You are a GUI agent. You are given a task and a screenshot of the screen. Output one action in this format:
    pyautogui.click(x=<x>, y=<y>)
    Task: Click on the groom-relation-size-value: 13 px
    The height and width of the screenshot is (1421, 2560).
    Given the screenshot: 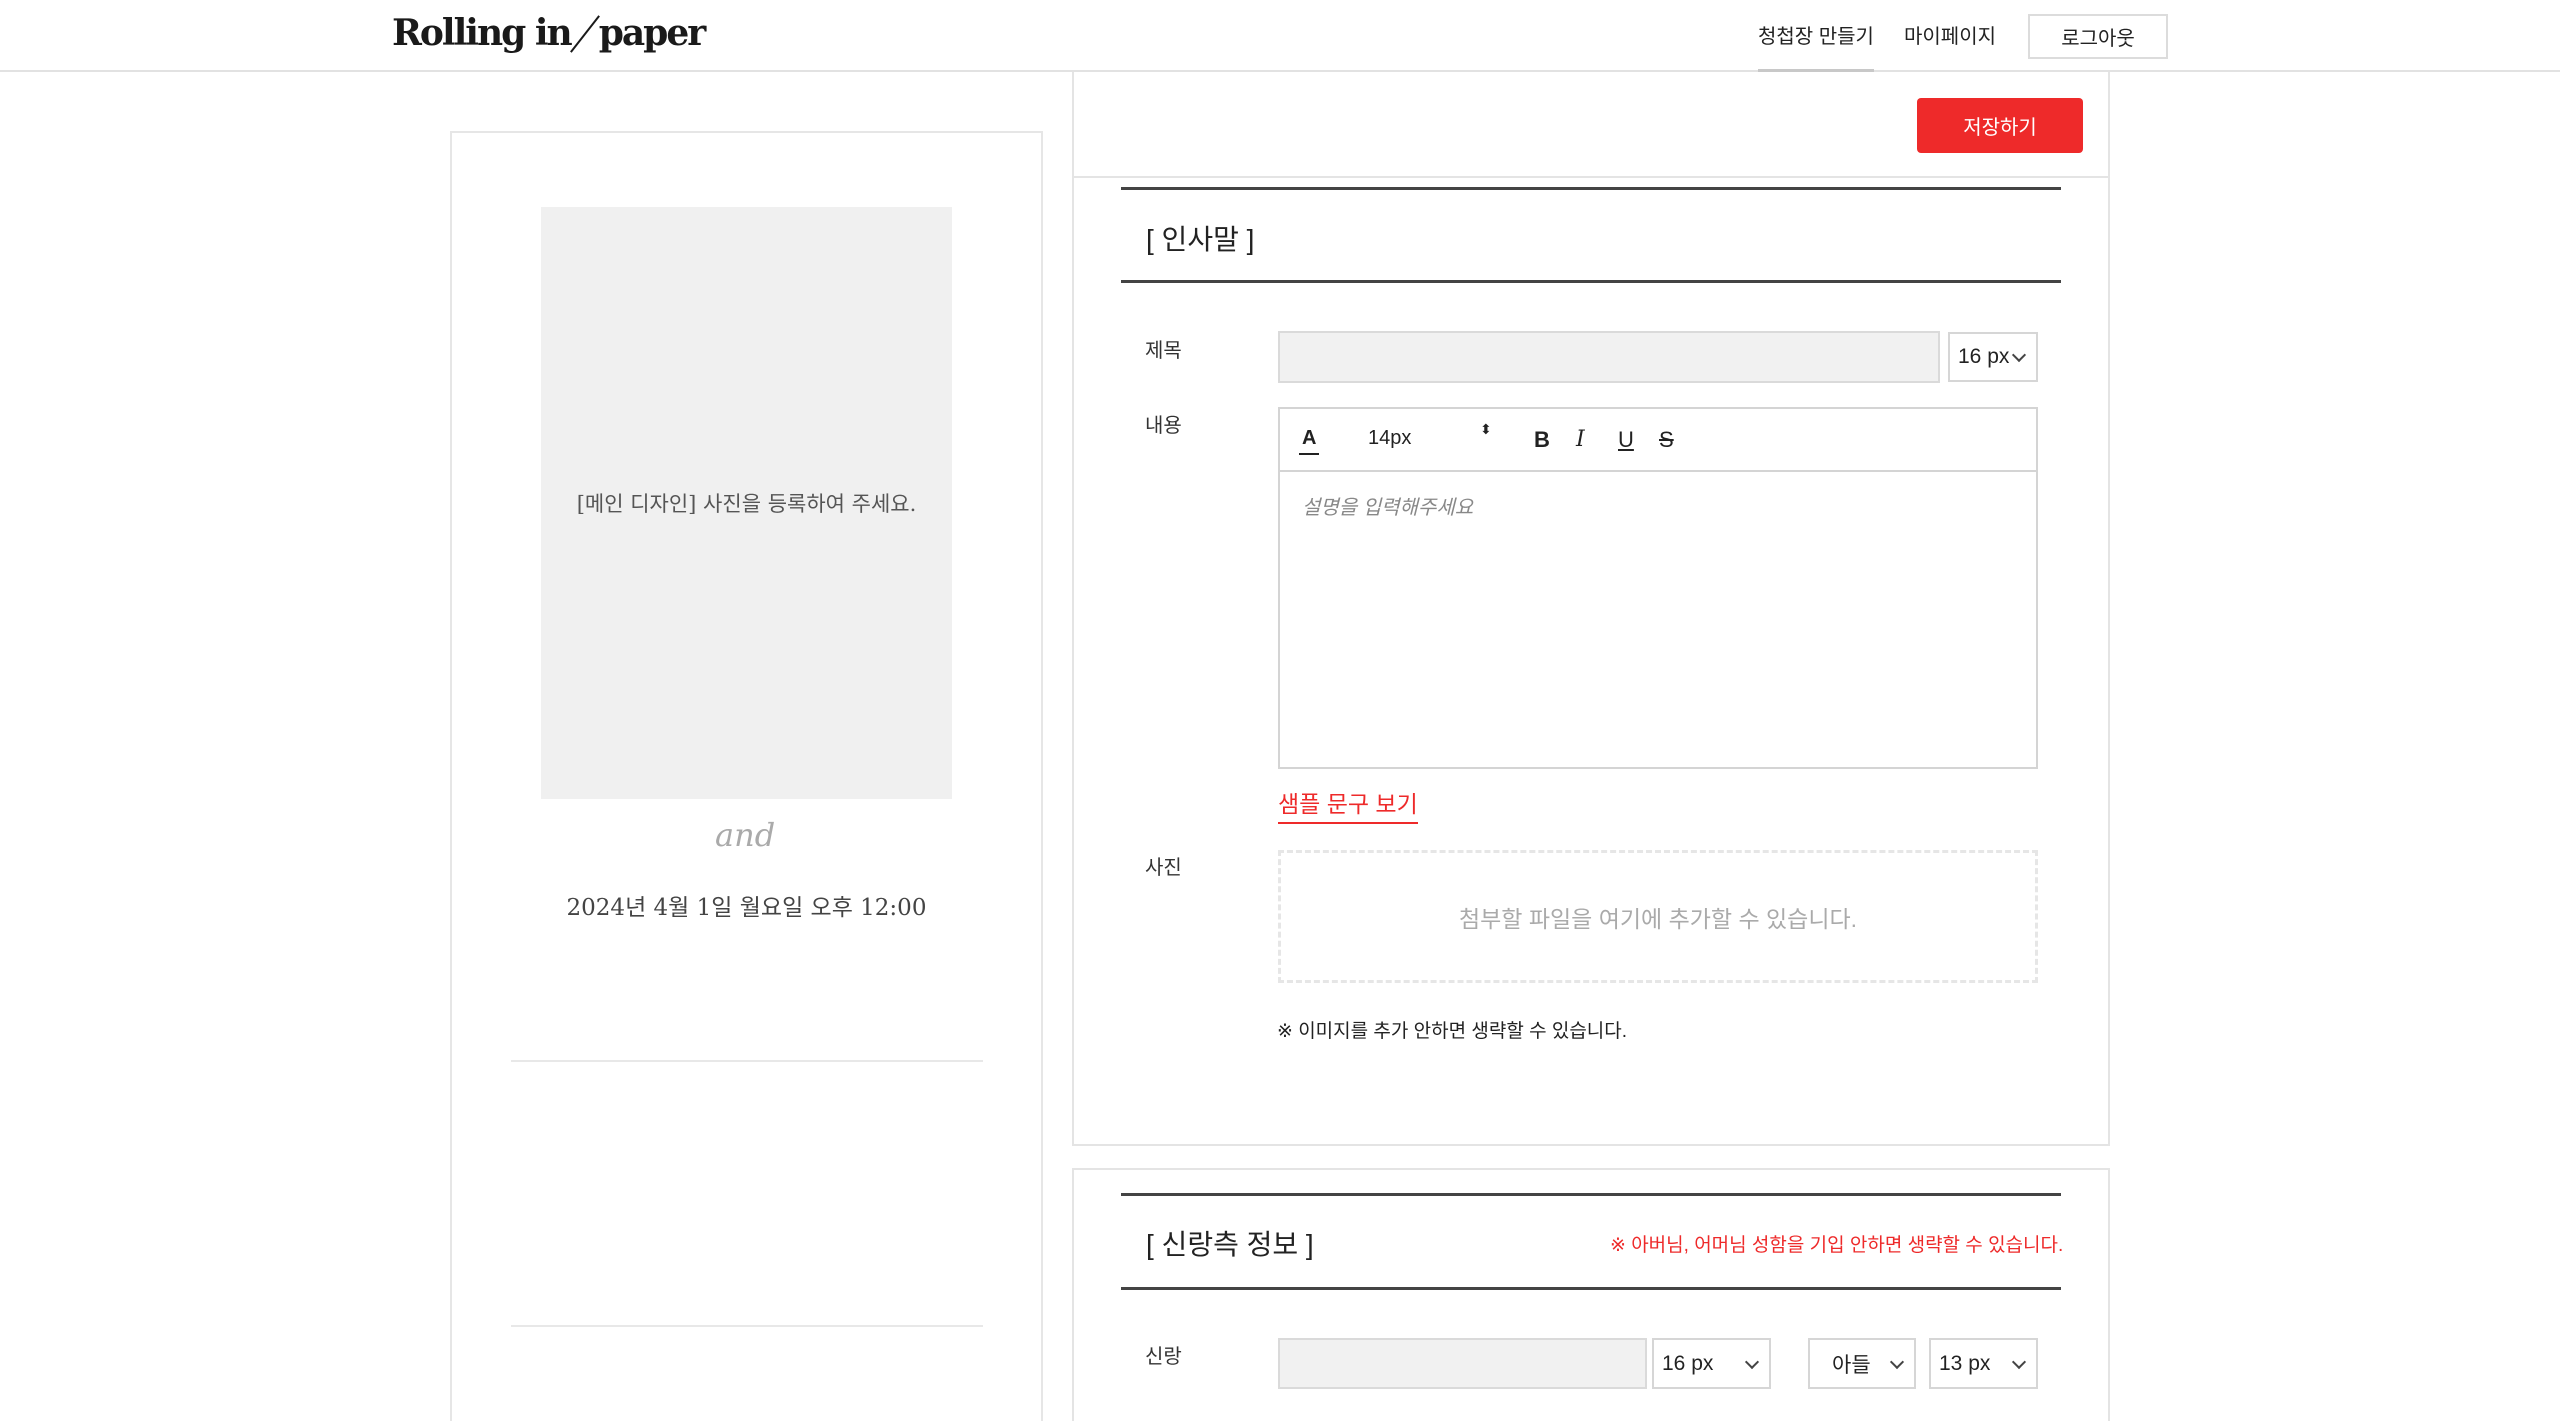 What is the action you would take?
    pyautogui.click(x=1965, y=1363)
    